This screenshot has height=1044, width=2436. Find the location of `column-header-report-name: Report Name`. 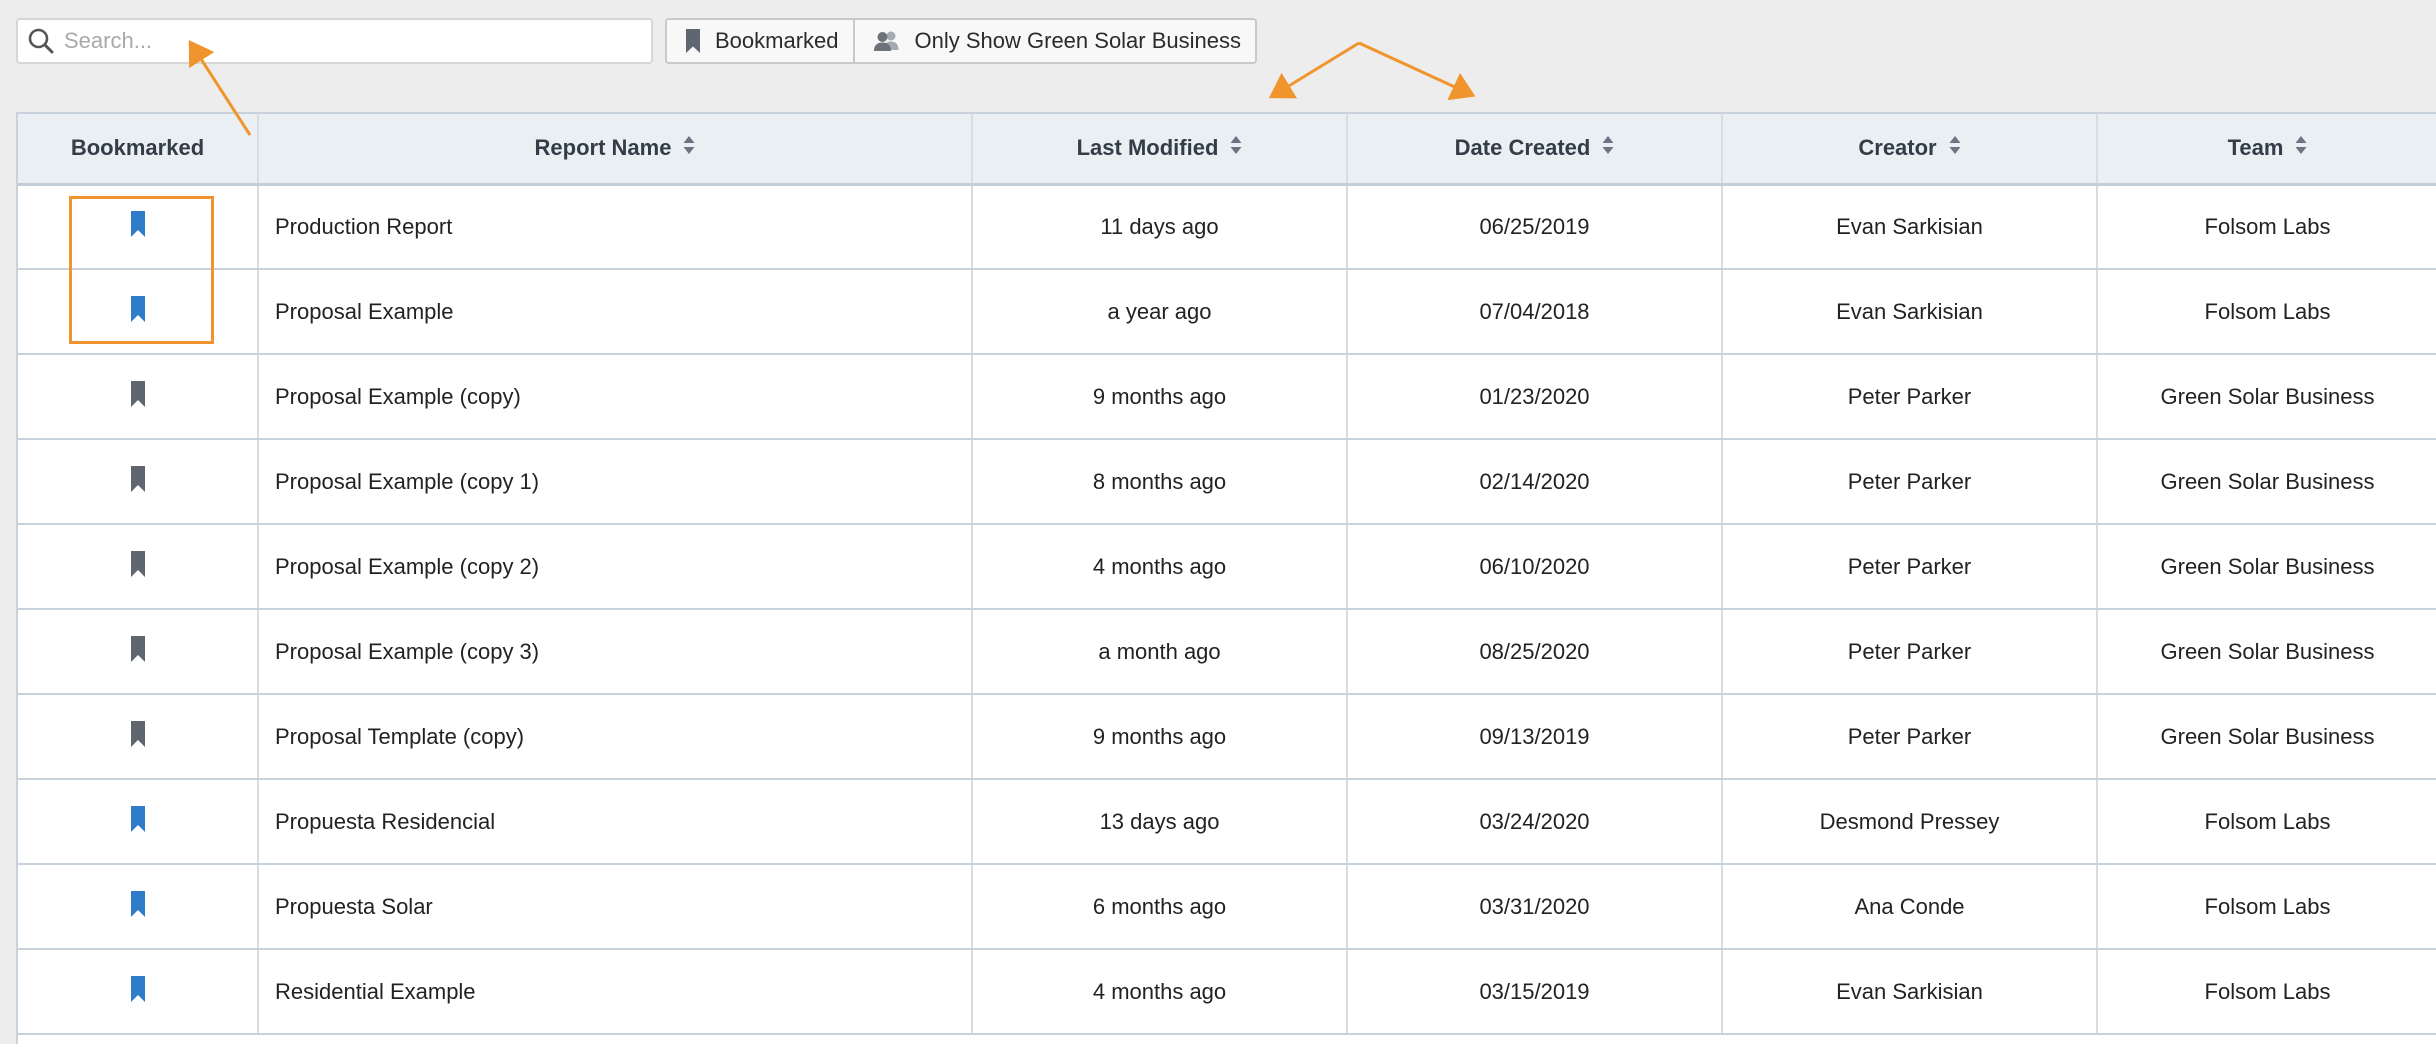

column-header-report-name: Report Name is located at coordinates (615, 150).